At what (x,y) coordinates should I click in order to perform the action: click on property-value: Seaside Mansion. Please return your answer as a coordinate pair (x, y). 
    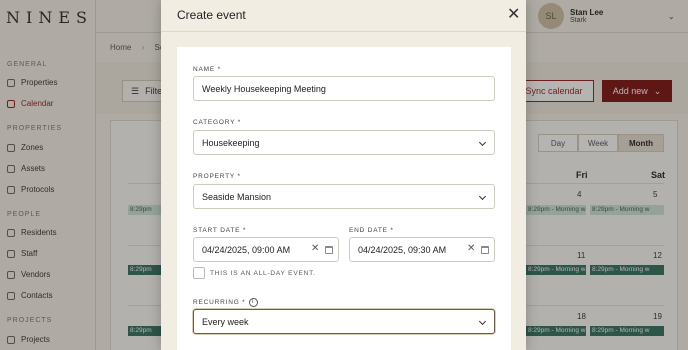
    Looking at the image, I should click on (237, 196).